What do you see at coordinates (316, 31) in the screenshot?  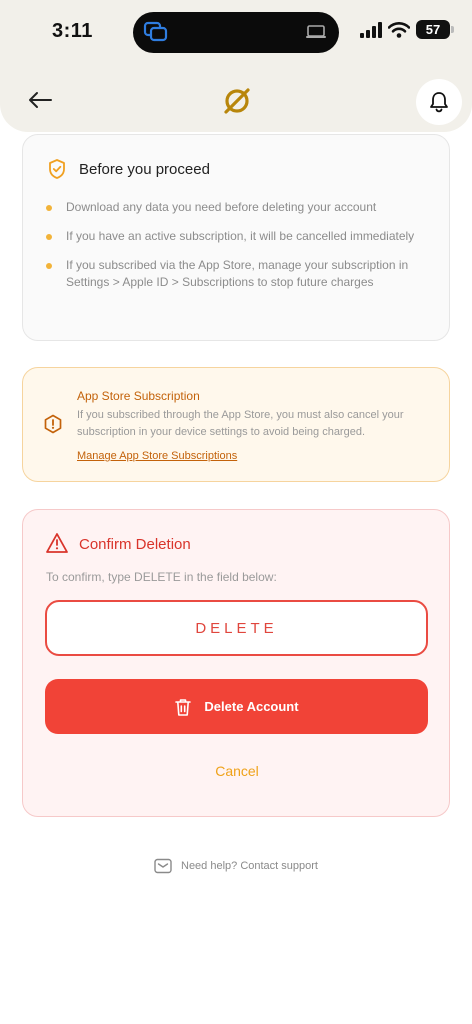 I see `laptop-icon` at bounding box center [316, 31].